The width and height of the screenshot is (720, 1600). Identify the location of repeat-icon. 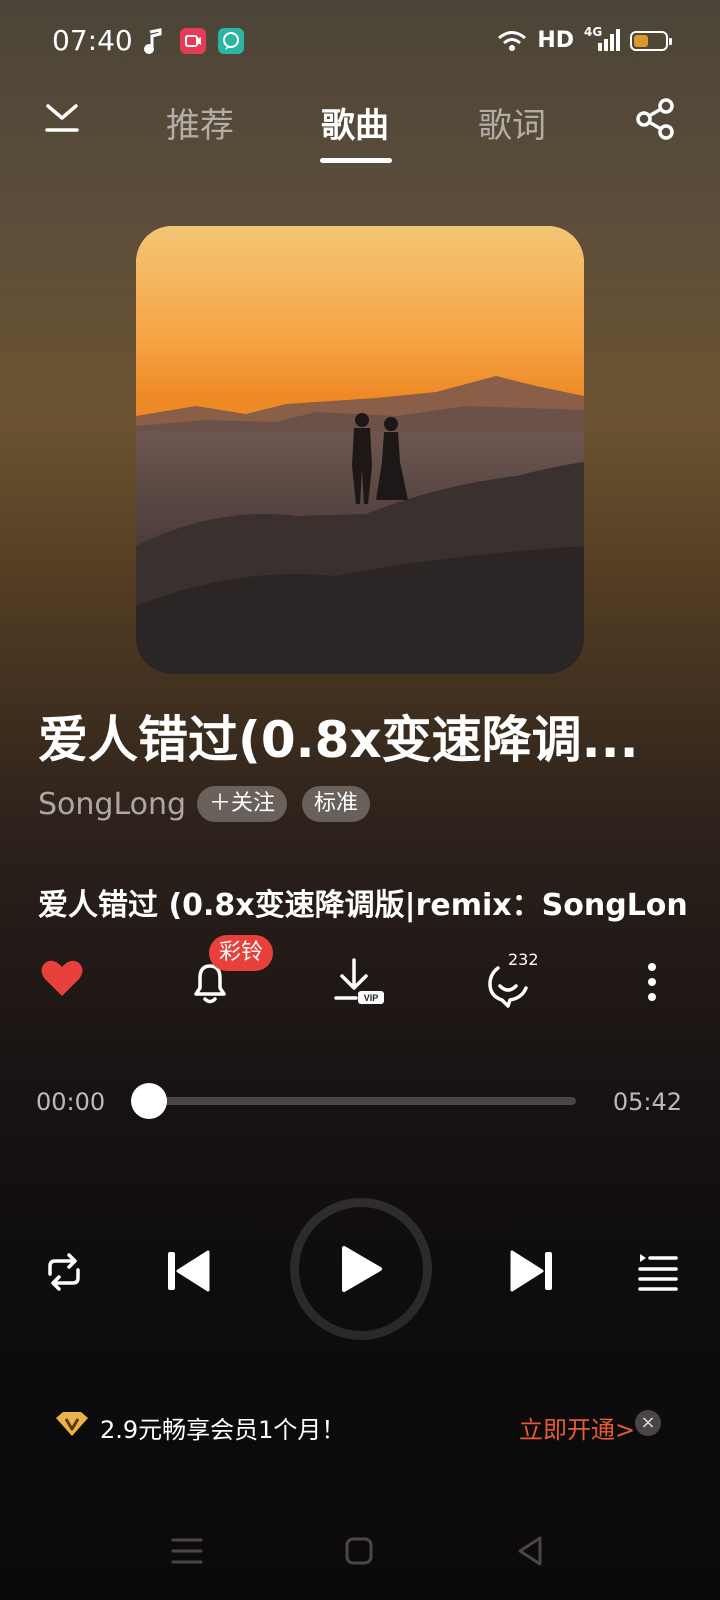
(64, 1272).